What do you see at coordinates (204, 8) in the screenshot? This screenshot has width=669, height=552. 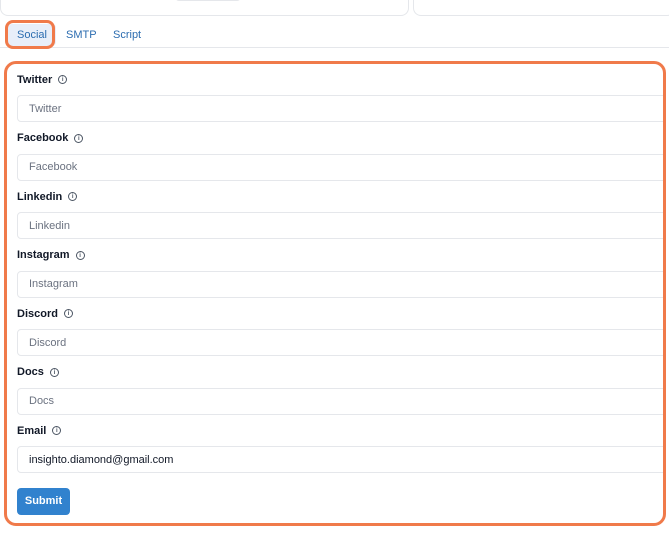 I see `top-card-left` at bounding box center [204, 8].